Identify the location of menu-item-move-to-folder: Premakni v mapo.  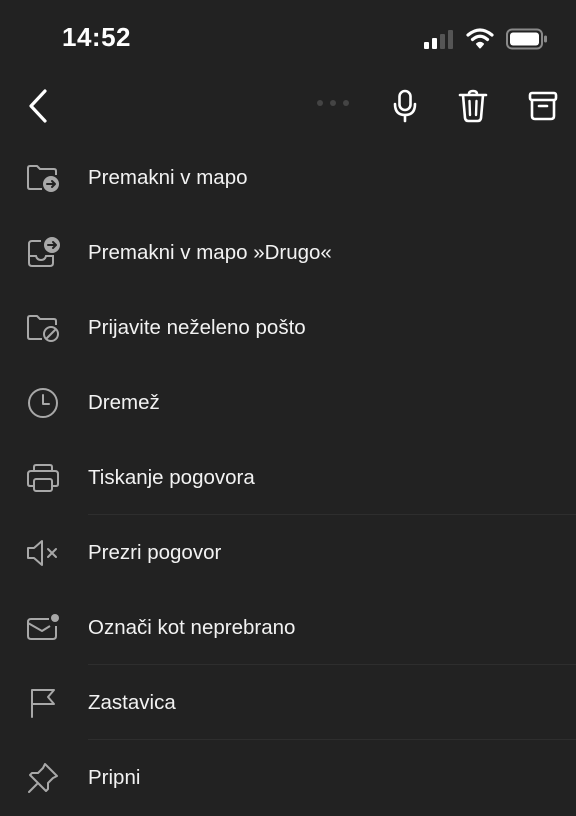
(288, 177).